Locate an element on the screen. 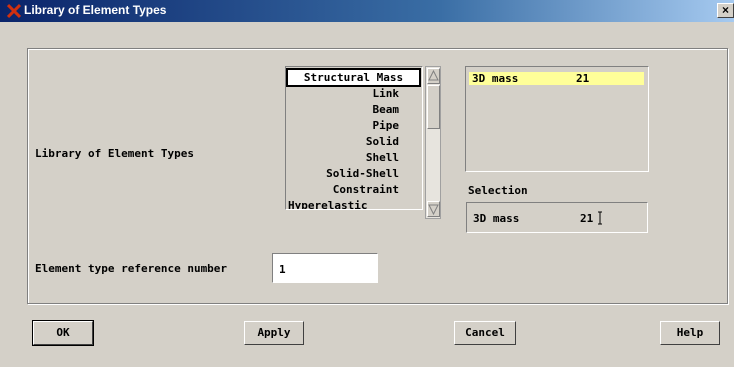 This screenshot has width=734, height=367. ok-button: OK is located at coordinates (63, 333).